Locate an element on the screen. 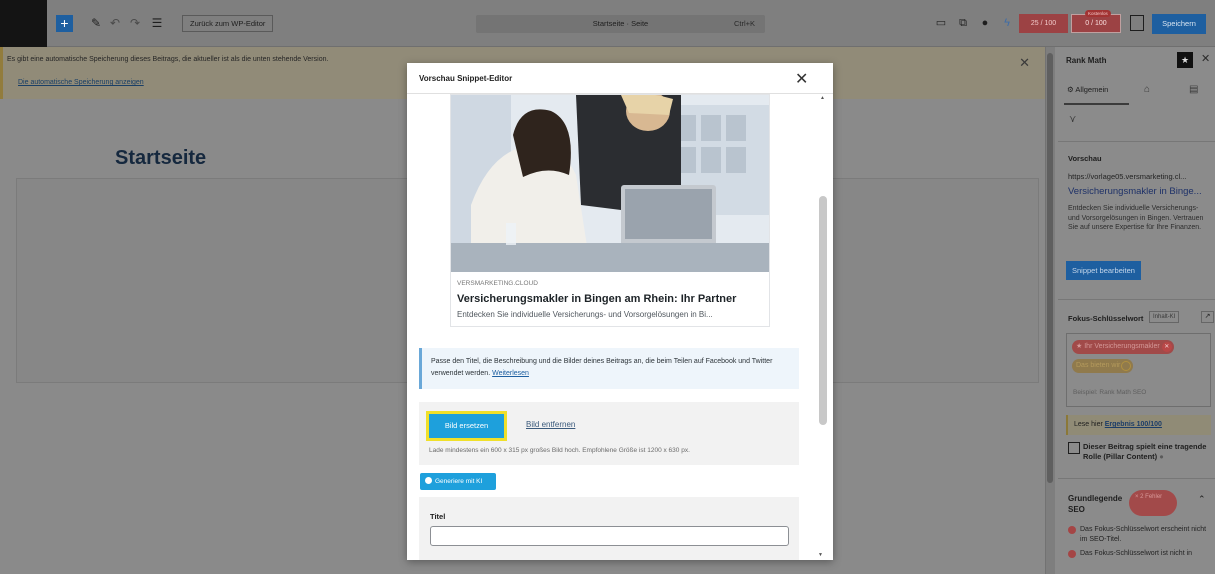  basic-seo-heading: Grundlegende SEO is located at coordinates (1097, 504).